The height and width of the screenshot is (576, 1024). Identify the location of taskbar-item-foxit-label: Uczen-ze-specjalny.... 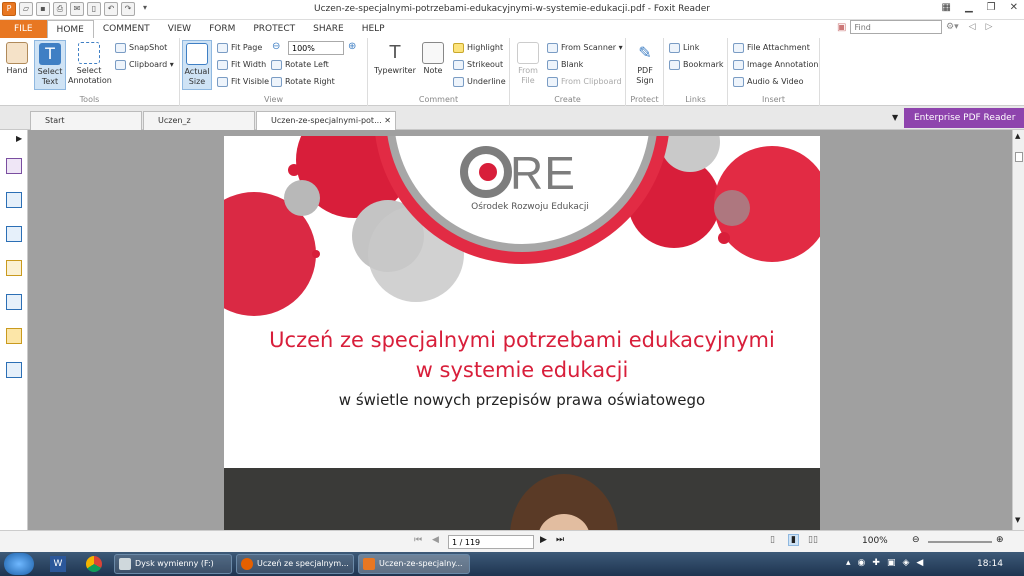
(421, 563).